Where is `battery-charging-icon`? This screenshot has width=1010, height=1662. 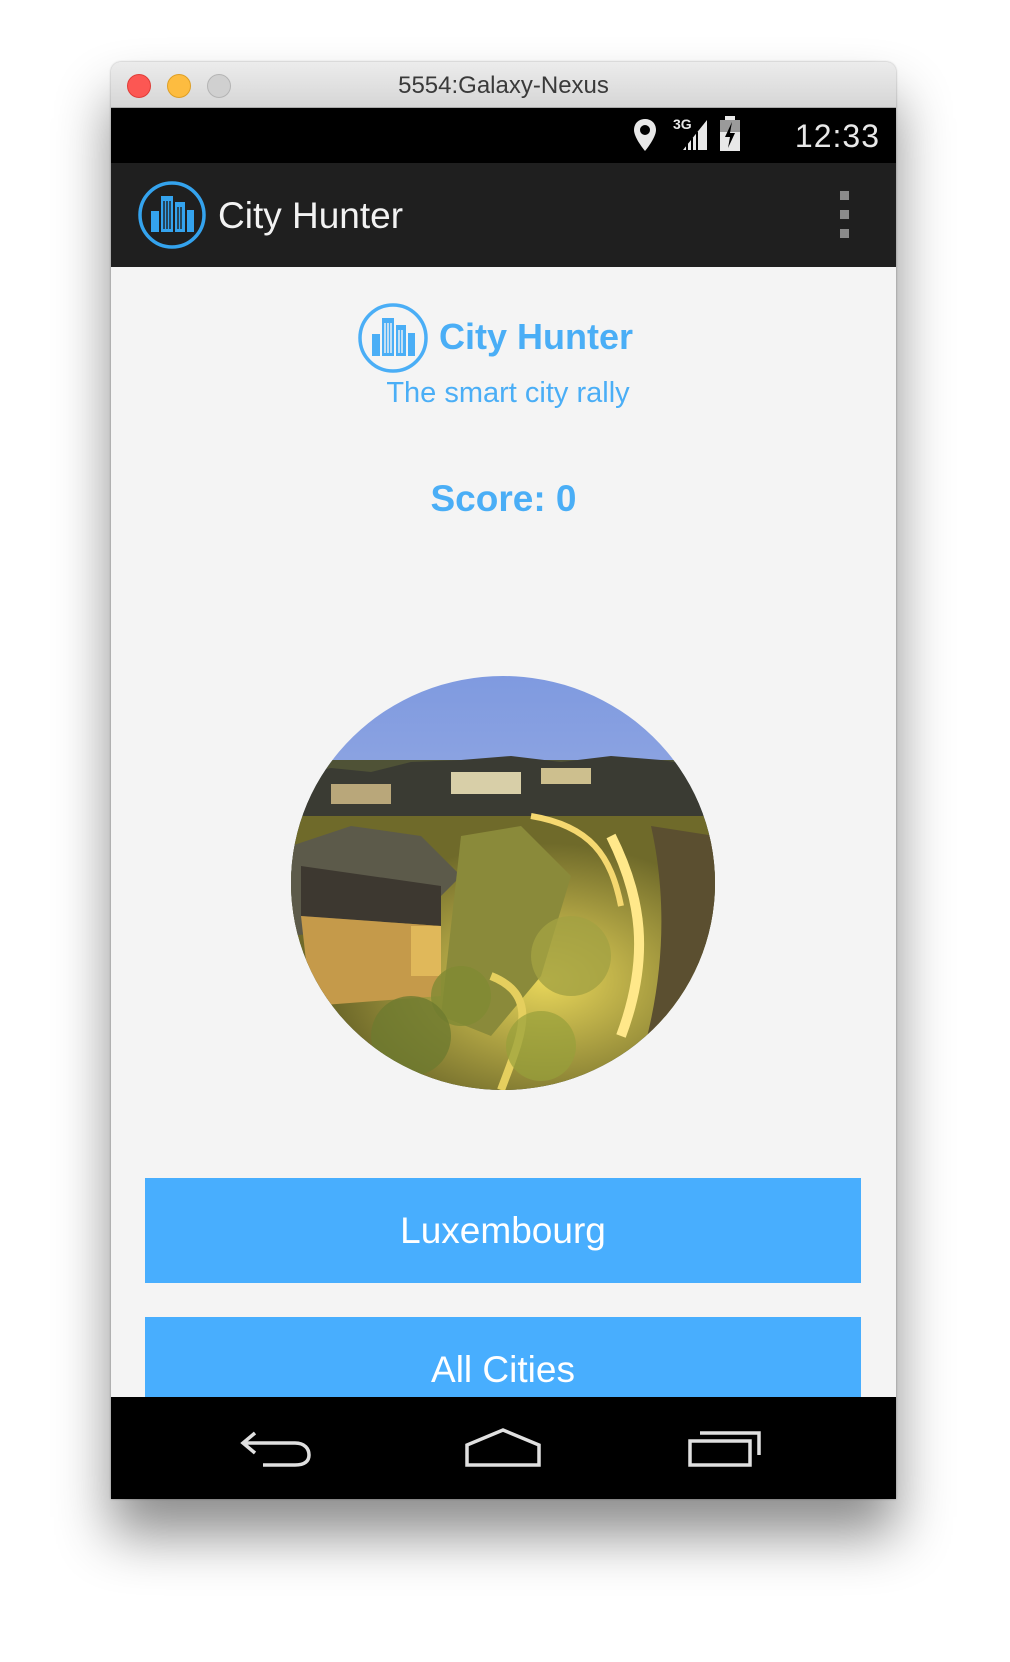 battery-charging-icon is located at coordinates (730, 136).